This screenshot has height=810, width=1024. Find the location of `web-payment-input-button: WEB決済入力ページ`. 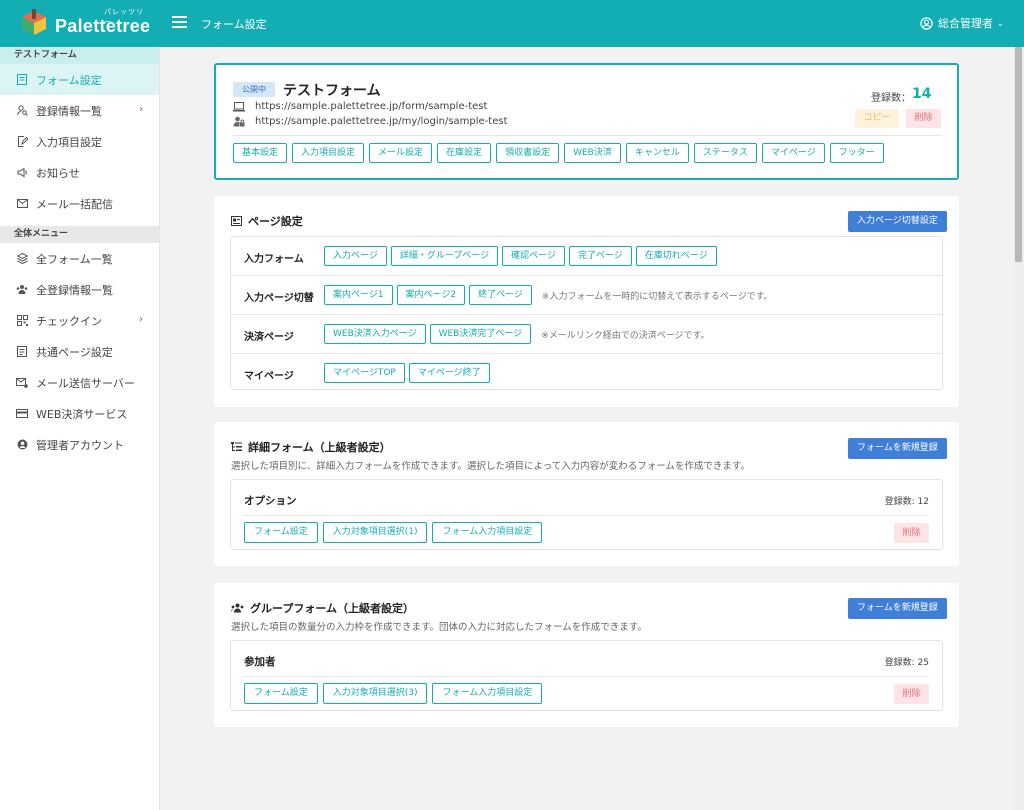

web-payment-input-button: WEB決済入力ページ is located at coordinates (375, 334).